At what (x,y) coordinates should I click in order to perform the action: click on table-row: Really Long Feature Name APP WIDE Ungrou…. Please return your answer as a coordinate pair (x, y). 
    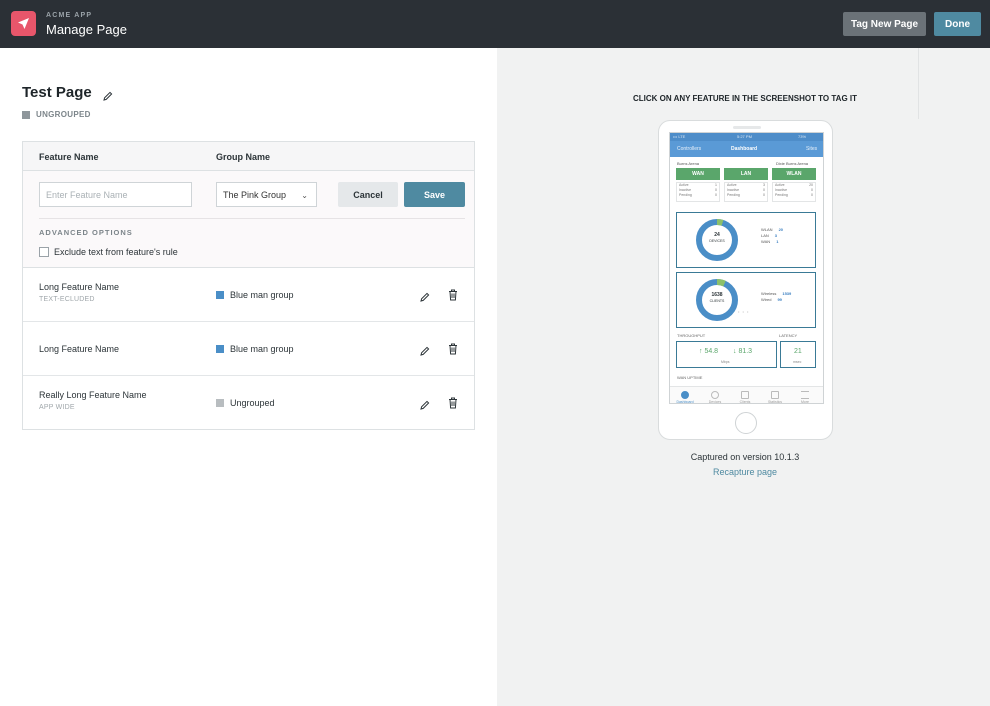
    Looking at the image, I should click on (248, 403).